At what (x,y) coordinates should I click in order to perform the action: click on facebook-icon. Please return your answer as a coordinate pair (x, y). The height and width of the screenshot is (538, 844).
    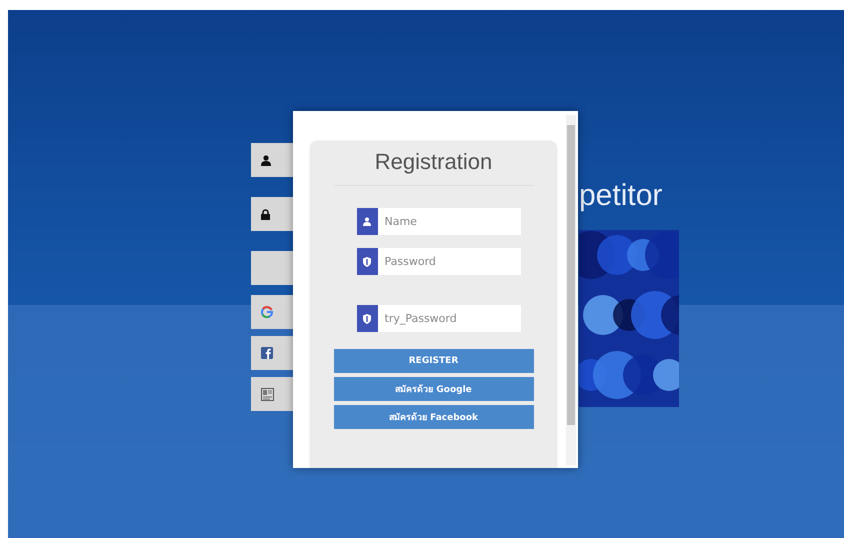
    Looking at the image, I should click on (267, 353).